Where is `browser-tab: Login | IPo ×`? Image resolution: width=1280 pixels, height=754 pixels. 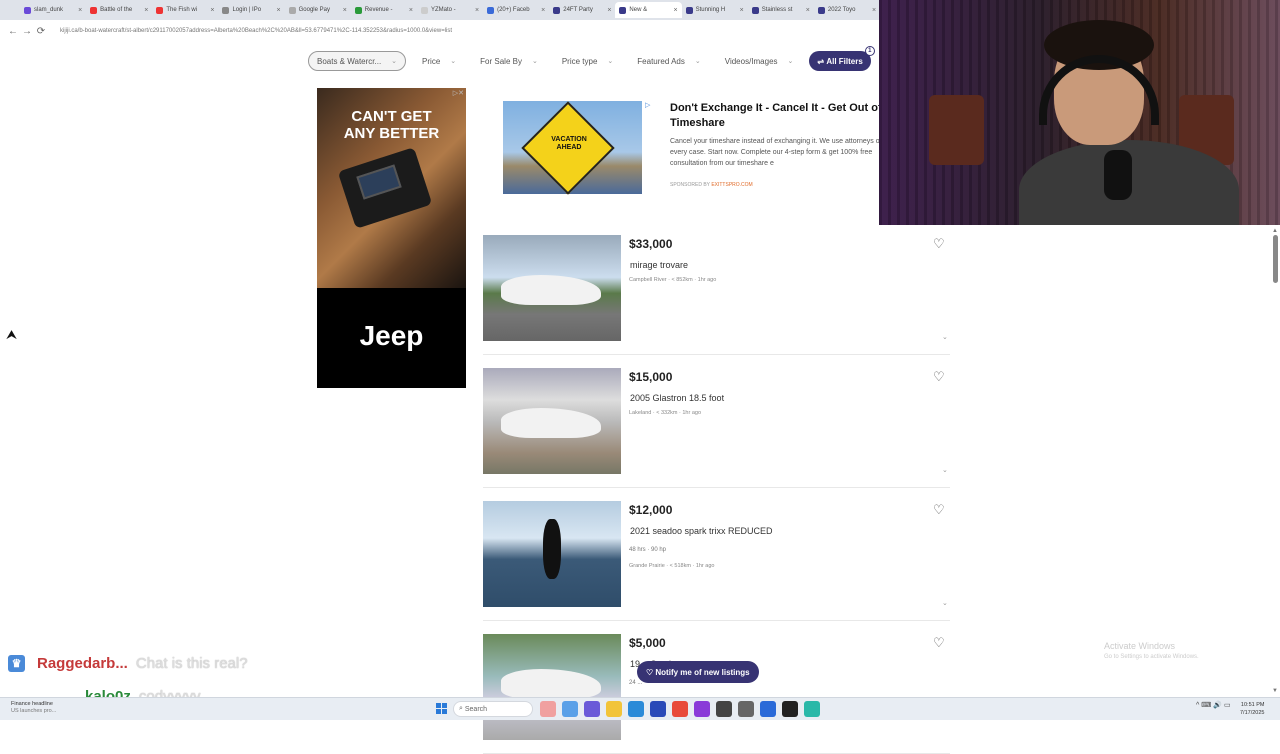
browser-tab: Login | IPo × is located at coordinates (251, 10).